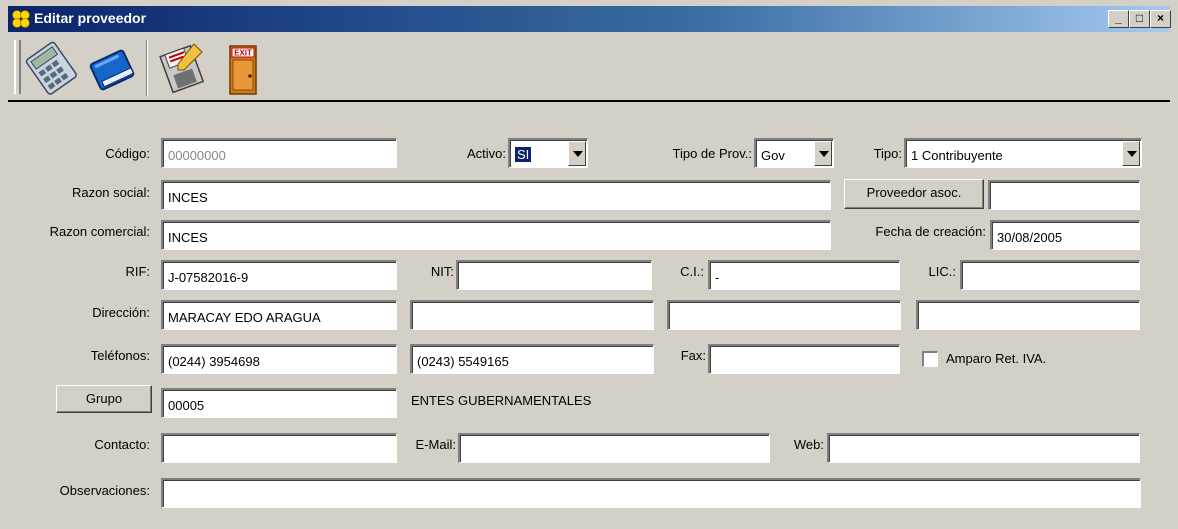  Describe the element at coordinates (548, 153) in the screenshot. I see `activo-select: SI` at that location.